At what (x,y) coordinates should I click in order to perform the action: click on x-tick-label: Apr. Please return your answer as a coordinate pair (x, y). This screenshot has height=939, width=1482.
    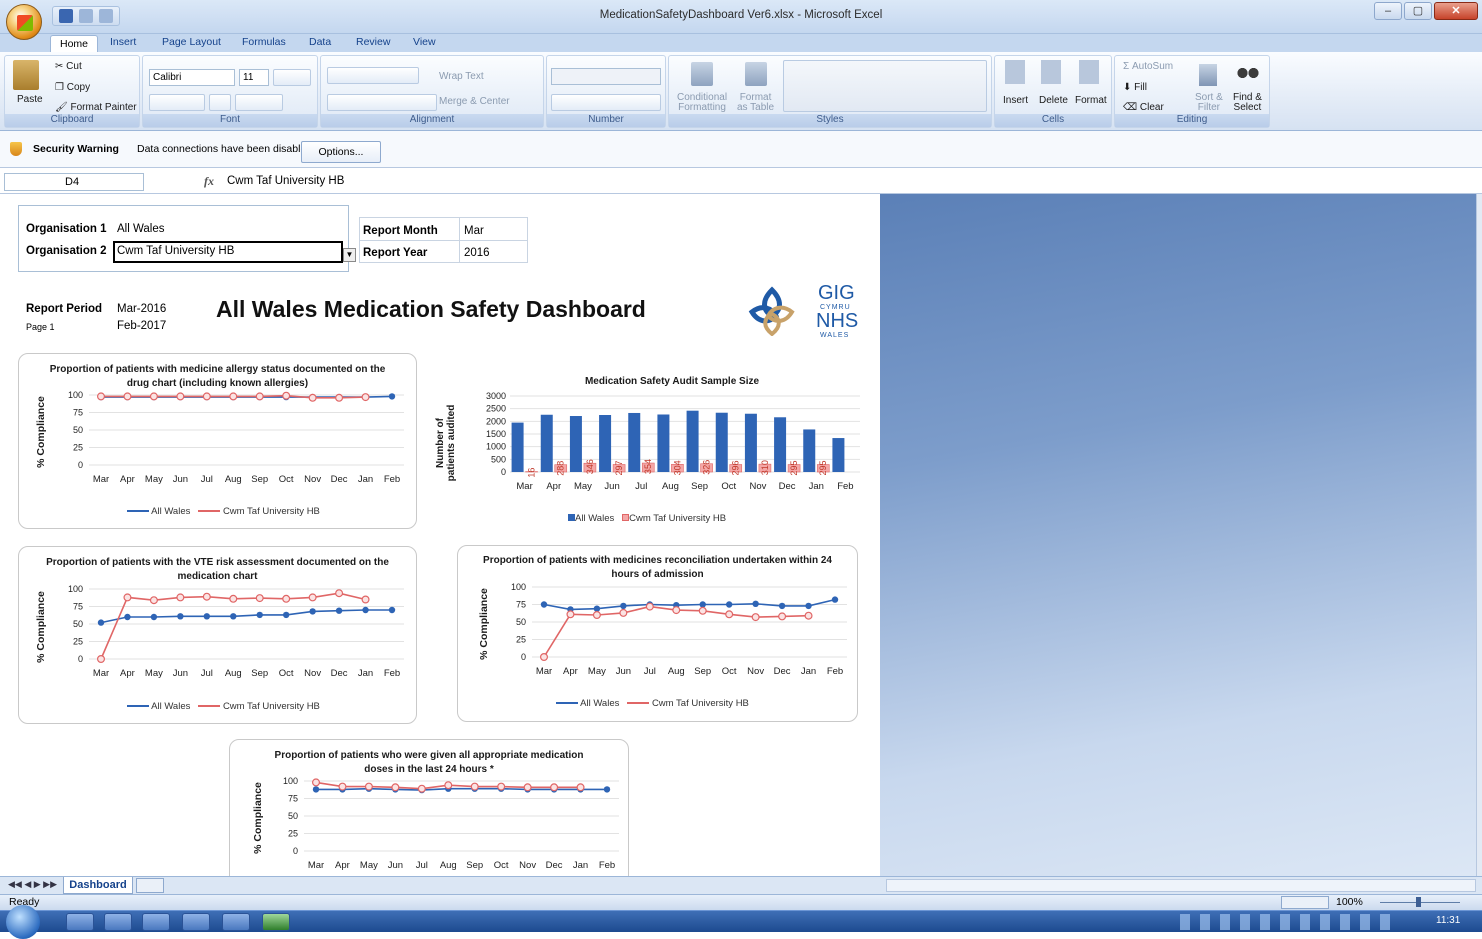
    Looking at the image, I should click on (127, 673).